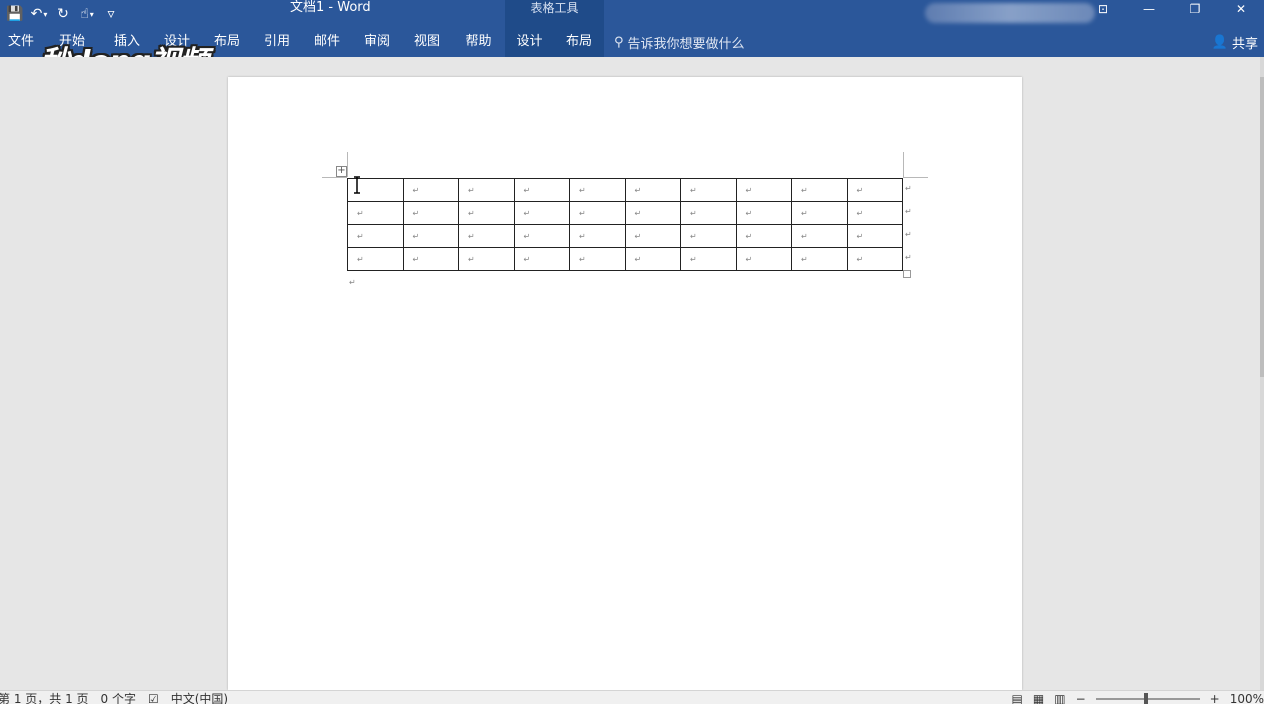  I want to click on zoom-level: 100%, so click(1247, 698).